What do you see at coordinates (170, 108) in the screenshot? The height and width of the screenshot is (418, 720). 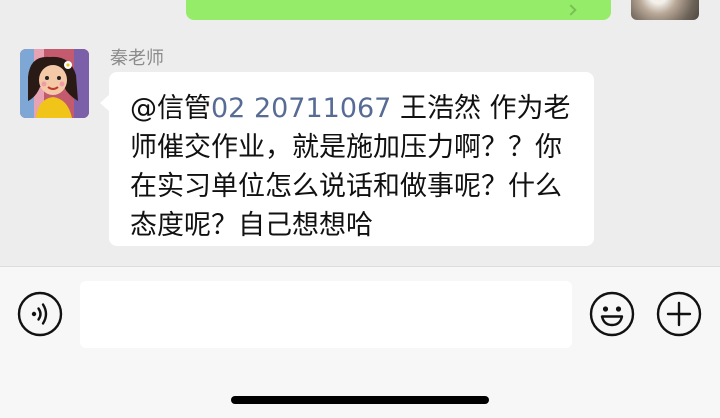 I see `mention-text: @信管` at bounding box center [170, 108].